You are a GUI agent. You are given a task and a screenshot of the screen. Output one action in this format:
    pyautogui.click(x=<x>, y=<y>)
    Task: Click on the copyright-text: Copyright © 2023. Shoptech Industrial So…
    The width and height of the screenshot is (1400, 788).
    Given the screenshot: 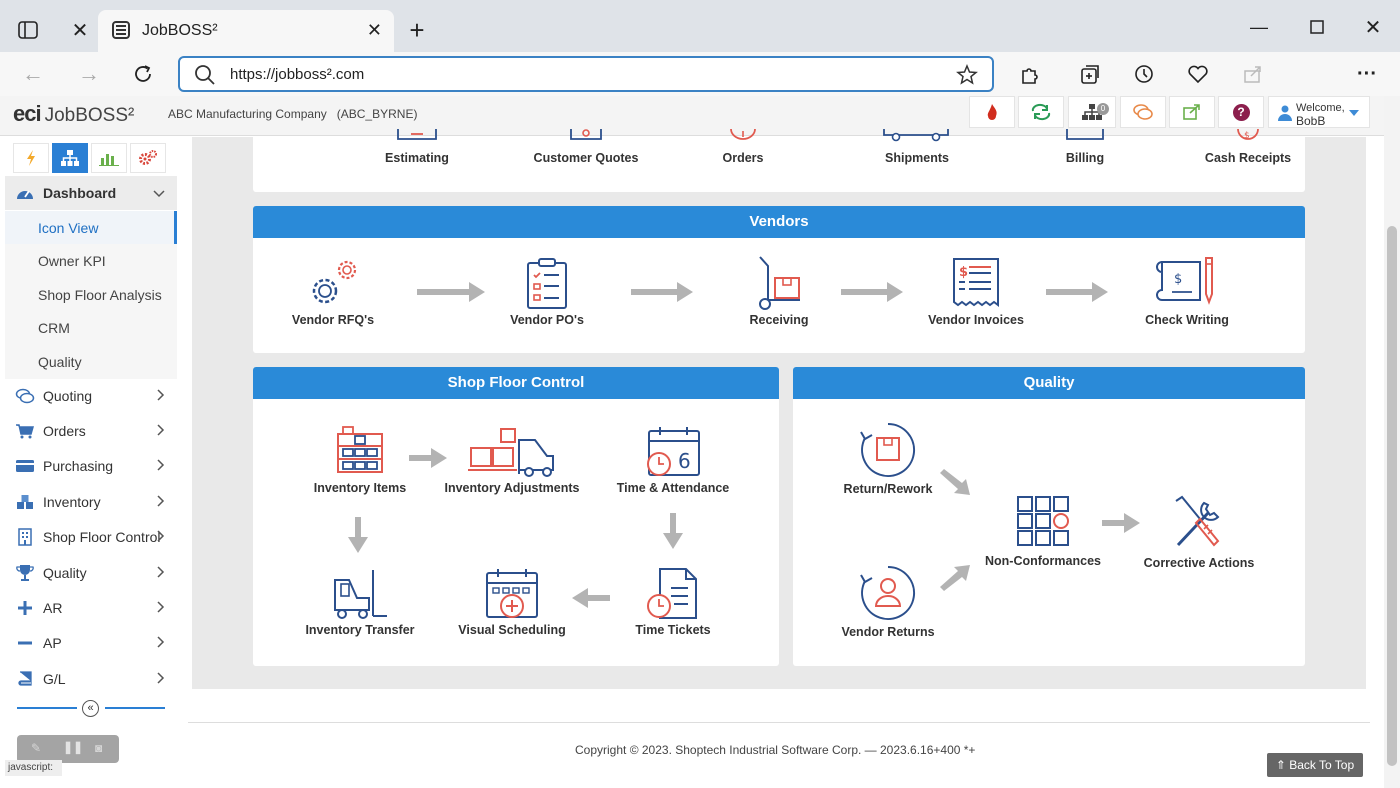 What is the action you would take?
    pyautogui.click(x=775, y=750)
    